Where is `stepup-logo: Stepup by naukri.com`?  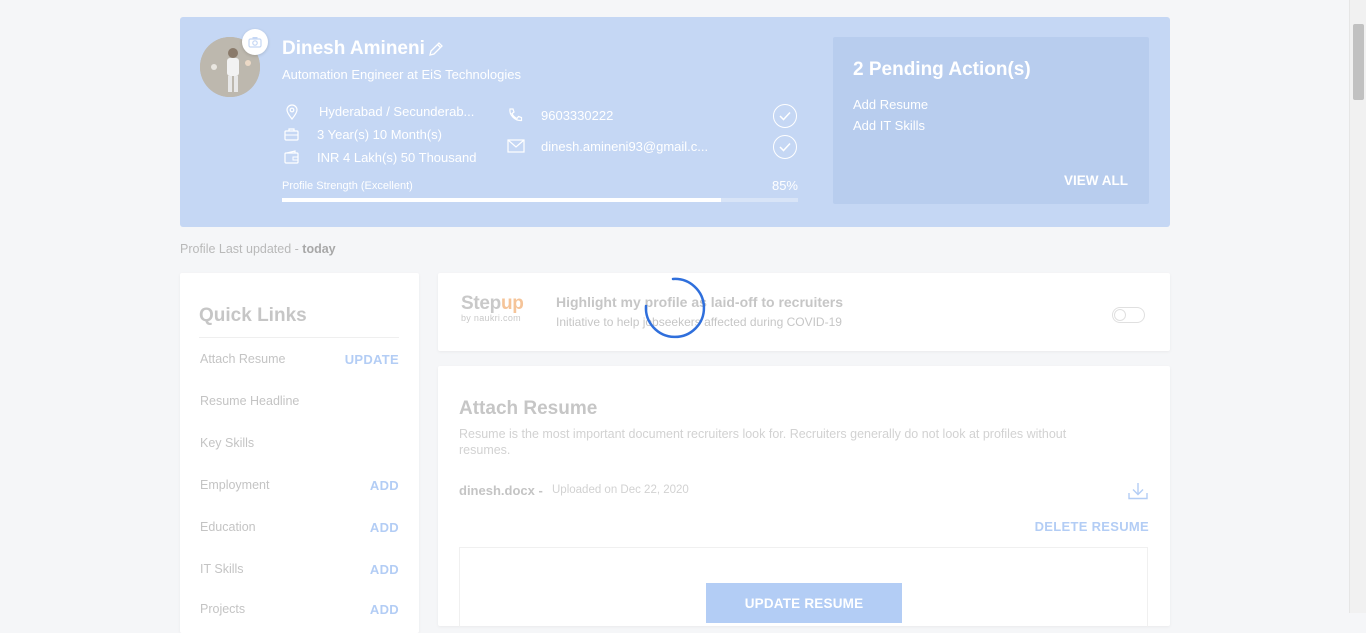 stepup-logo: Stepup by naukri.com is located at coordinates (492, 308).